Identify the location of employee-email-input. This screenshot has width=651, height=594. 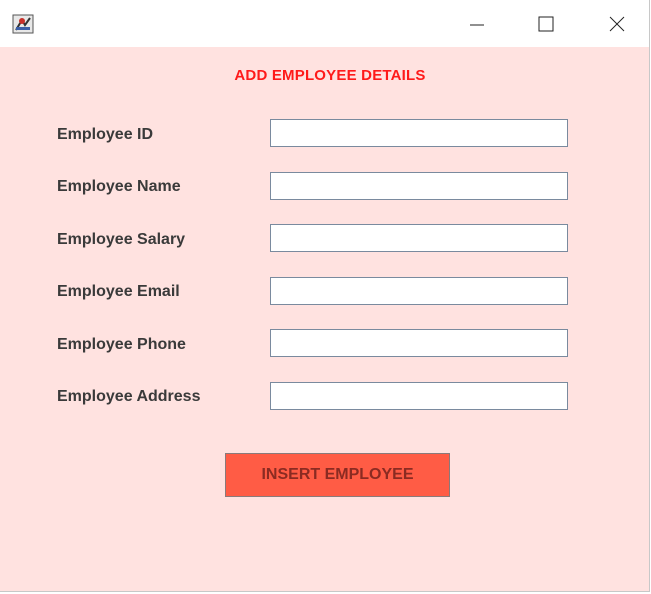
(419, 291).